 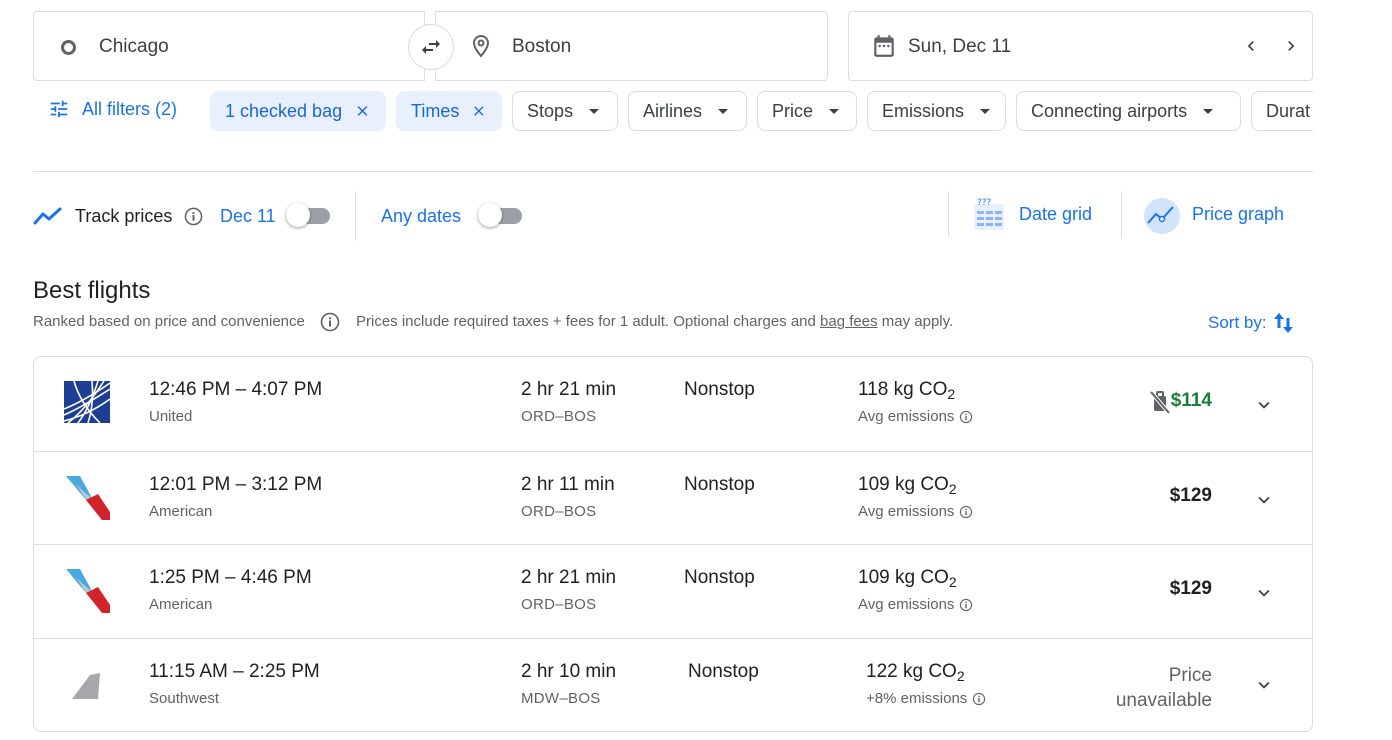 What do you see at coordinates (169, 321) in the screenshot?
I see `ranked-note: Ranked based on price and convenience` at bounding box center [169, 321].